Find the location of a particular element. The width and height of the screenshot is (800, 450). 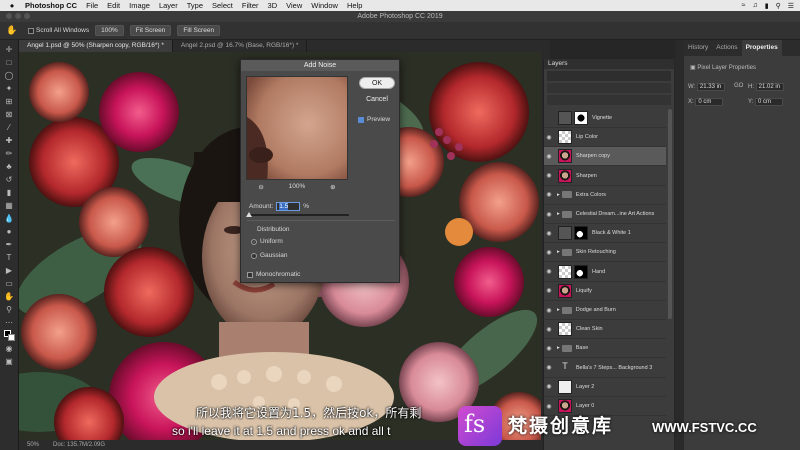

menu-image: Image is located at coordinates (139, 5).